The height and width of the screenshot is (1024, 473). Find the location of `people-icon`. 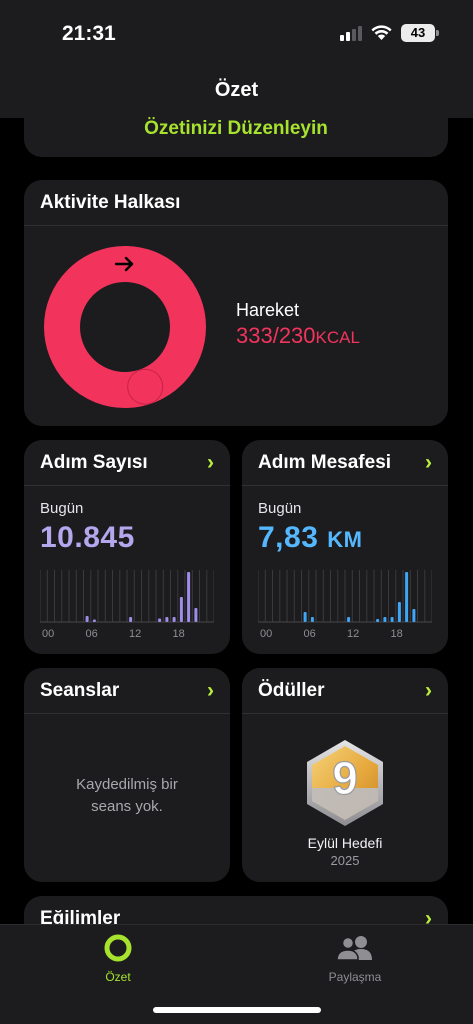

people-icon is located at coordinates (354, 948).